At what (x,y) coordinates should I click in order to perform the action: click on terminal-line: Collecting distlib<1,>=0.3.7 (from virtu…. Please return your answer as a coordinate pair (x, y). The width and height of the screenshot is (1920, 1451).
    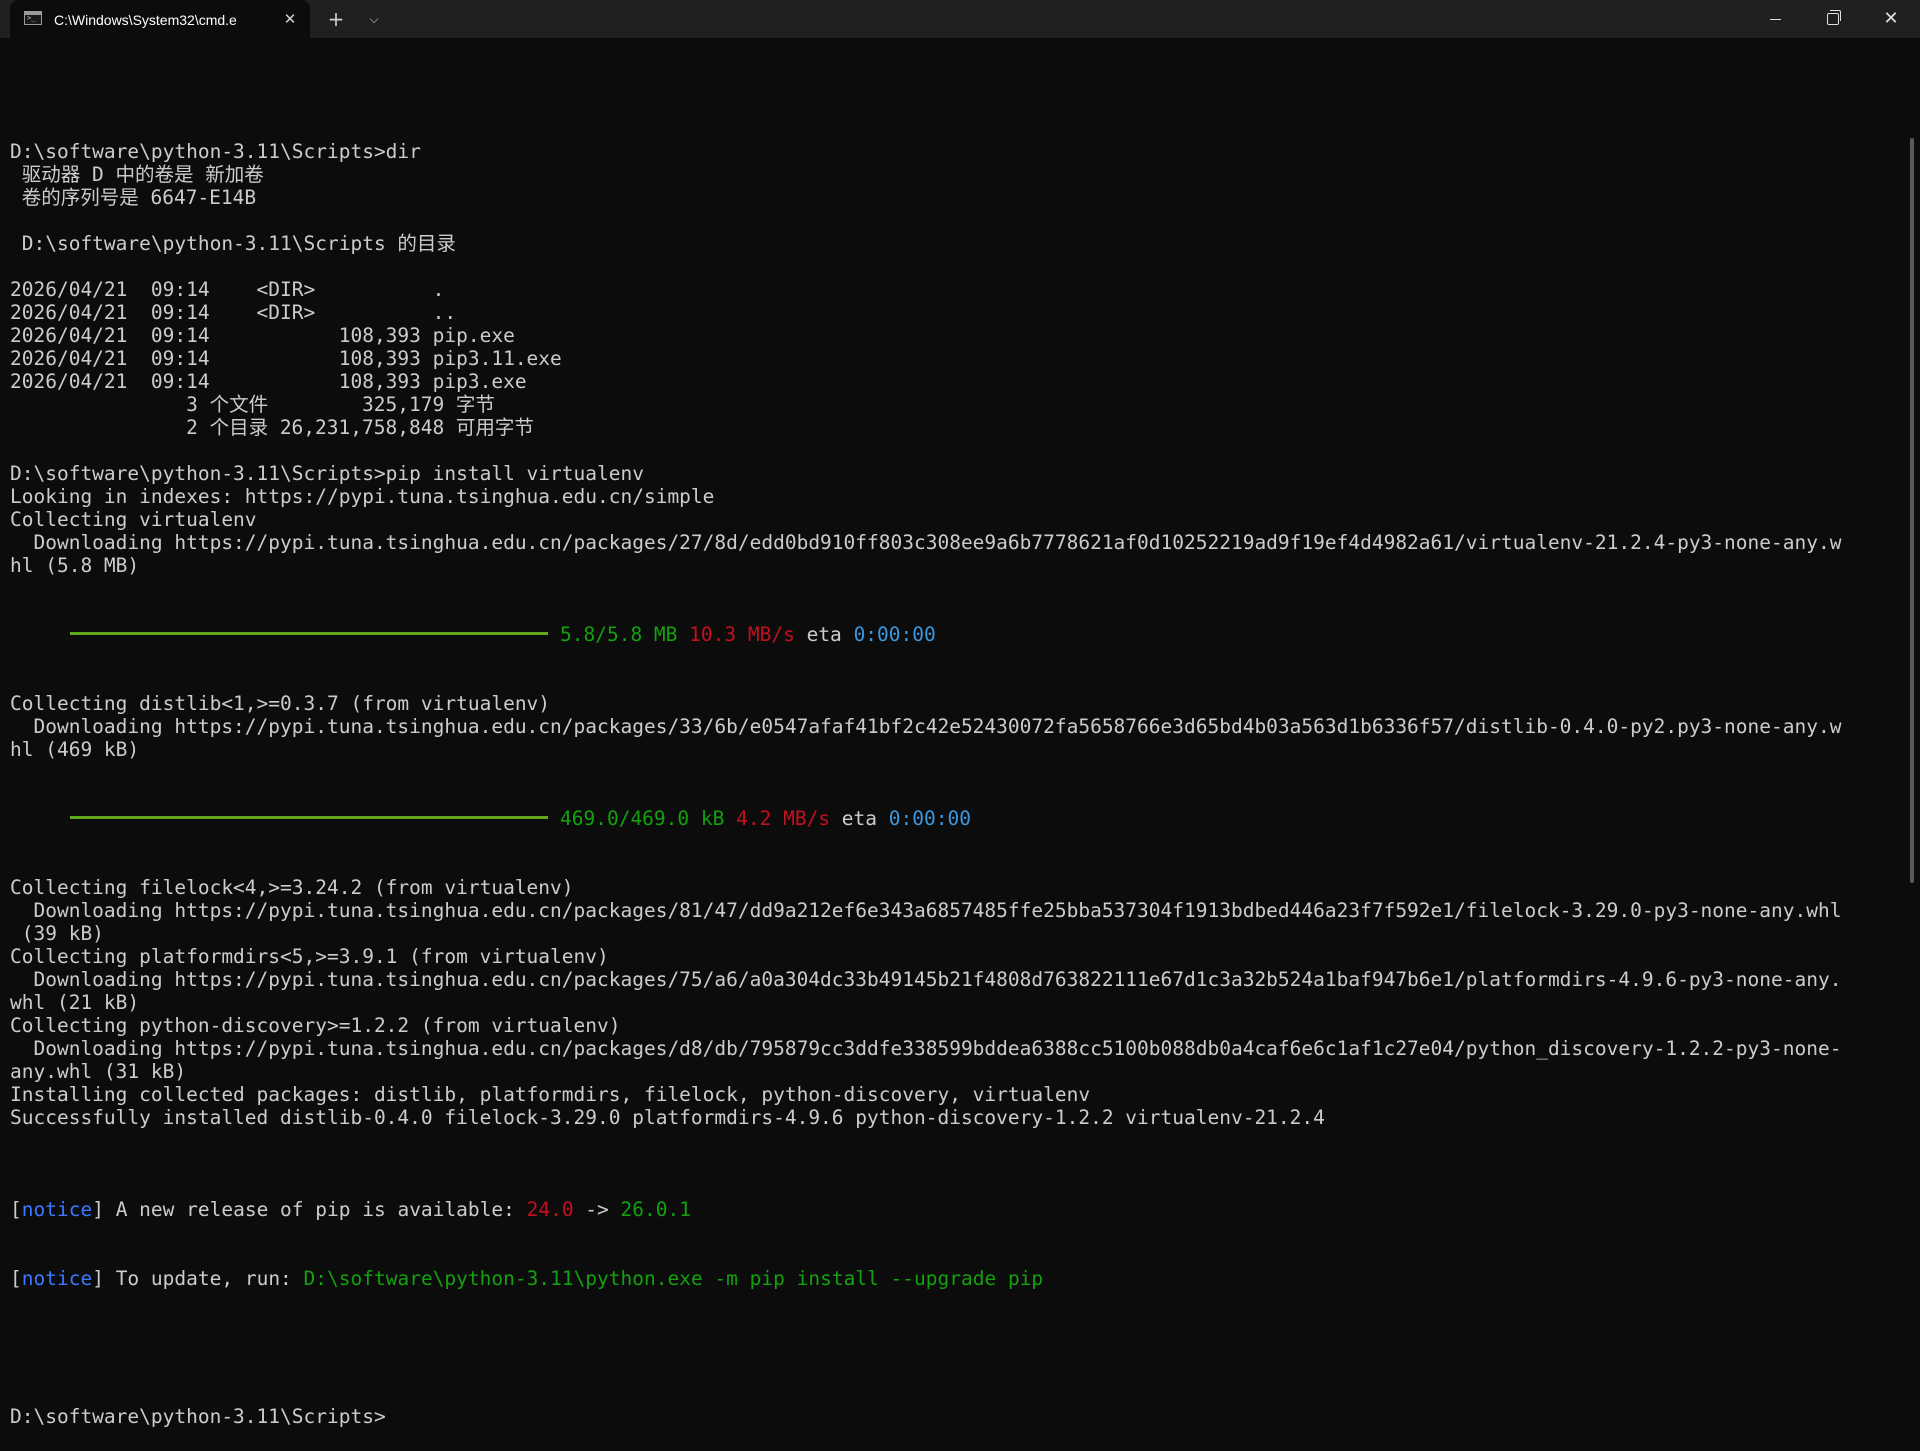
    Looking at the image, I should click on (280, 703).